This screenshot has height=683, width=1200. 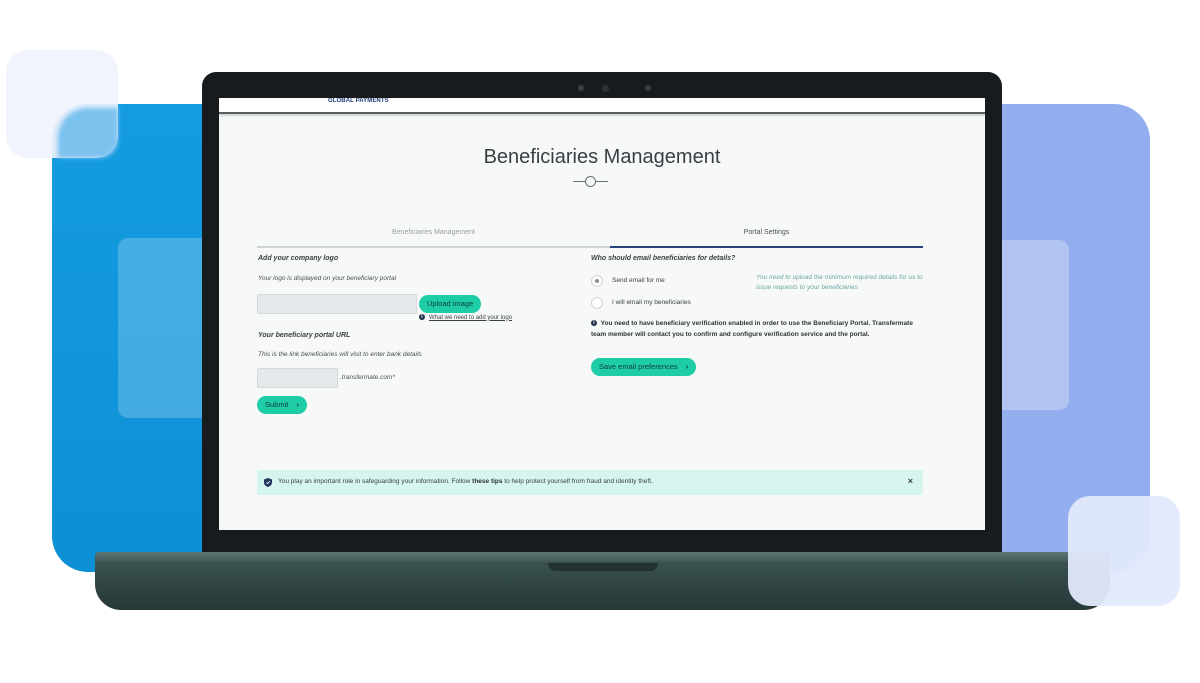 What do you see at coordinates (450, 304) in the screenshot?
I see `upload-image-button: Upload image` at bounding box center [450, 304].